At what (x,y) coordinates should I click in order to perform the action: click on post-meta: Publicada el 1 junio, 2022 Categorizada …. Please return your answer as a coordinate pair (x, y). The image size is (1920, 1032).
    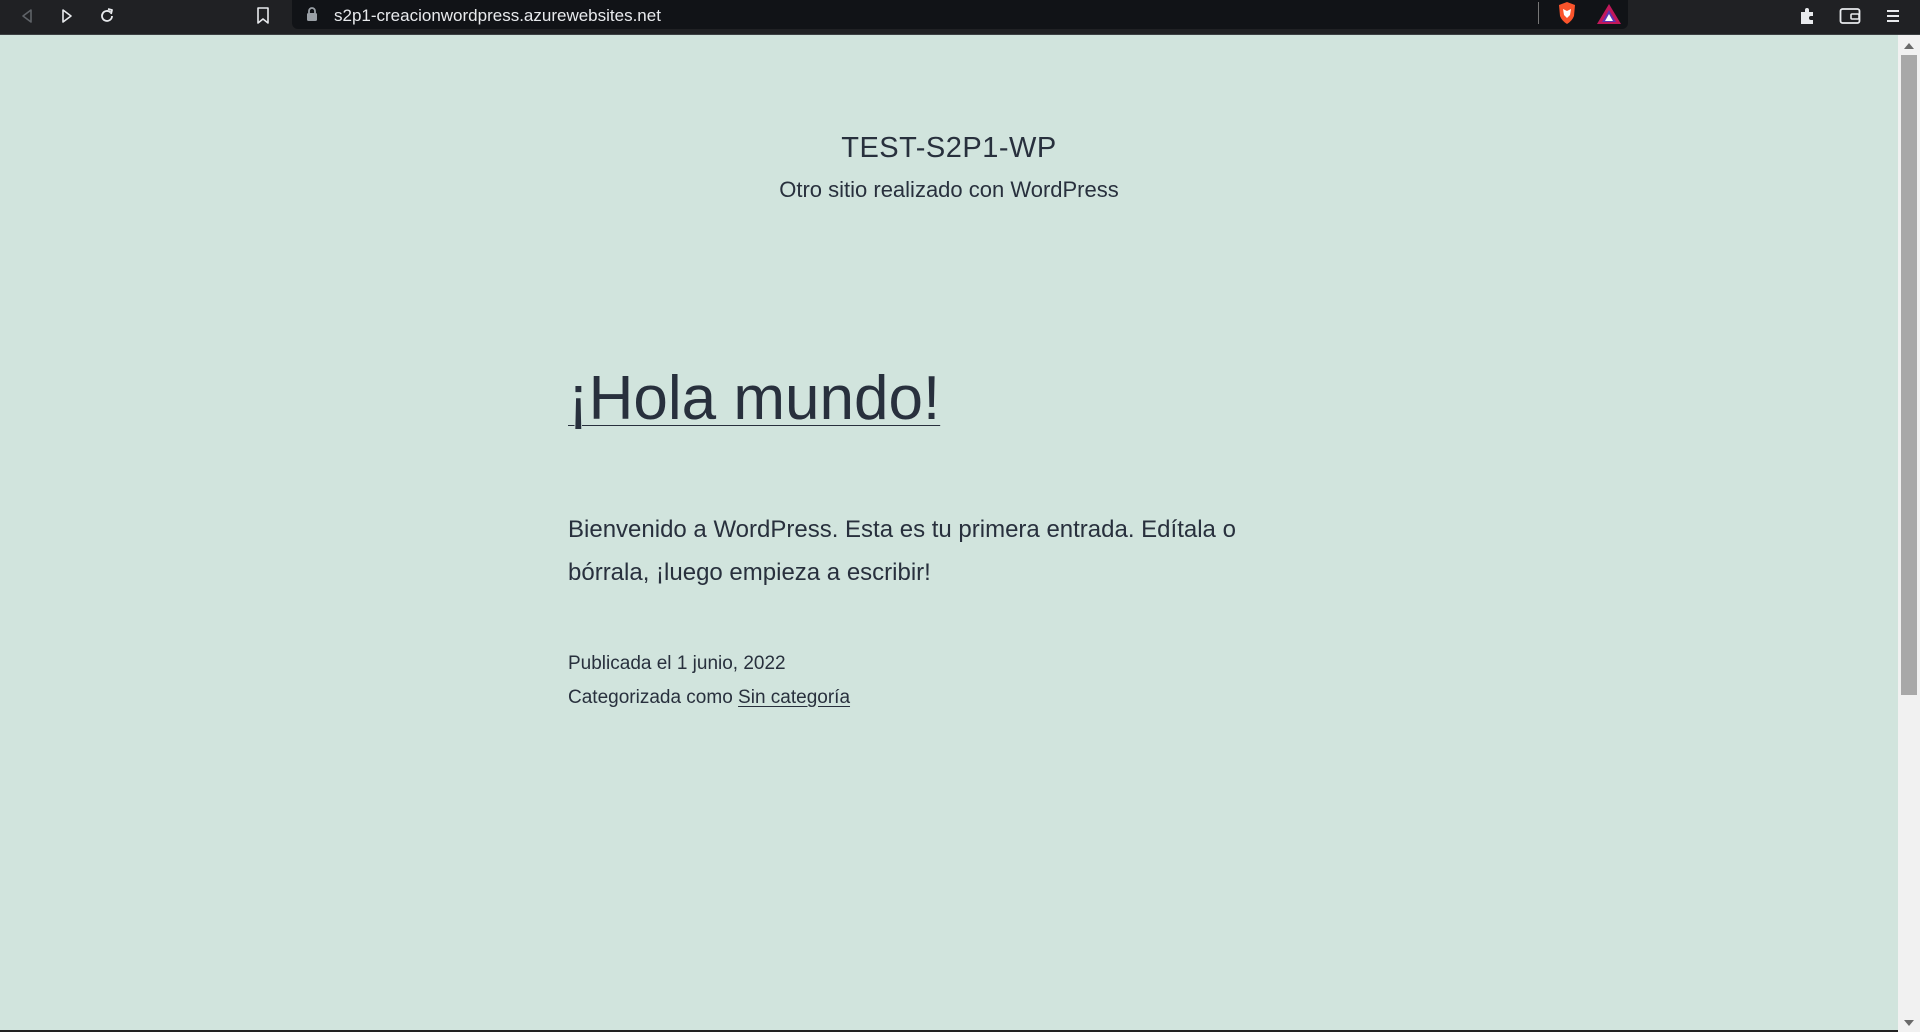
    Looking at the image, I should click on (709, 681).